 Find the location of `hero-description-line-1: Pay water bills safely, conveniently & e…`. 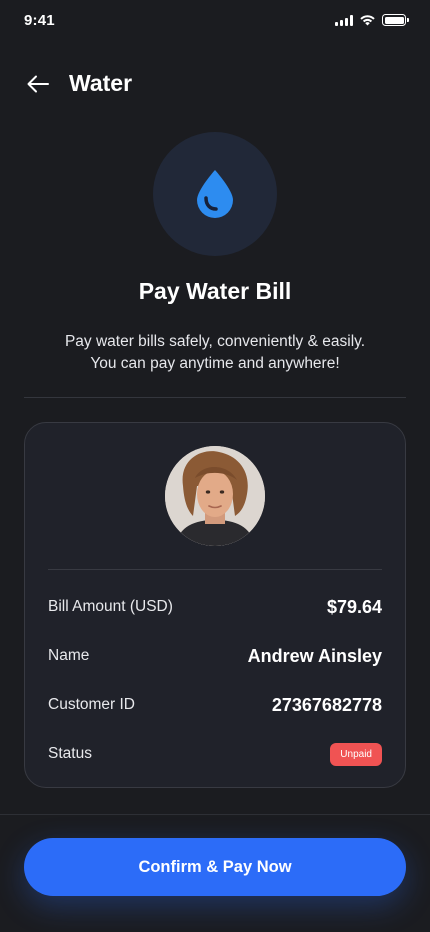

hero-description-line-1: Pay water bills safely, conveniently & e… is located at coordinates (215, 341).